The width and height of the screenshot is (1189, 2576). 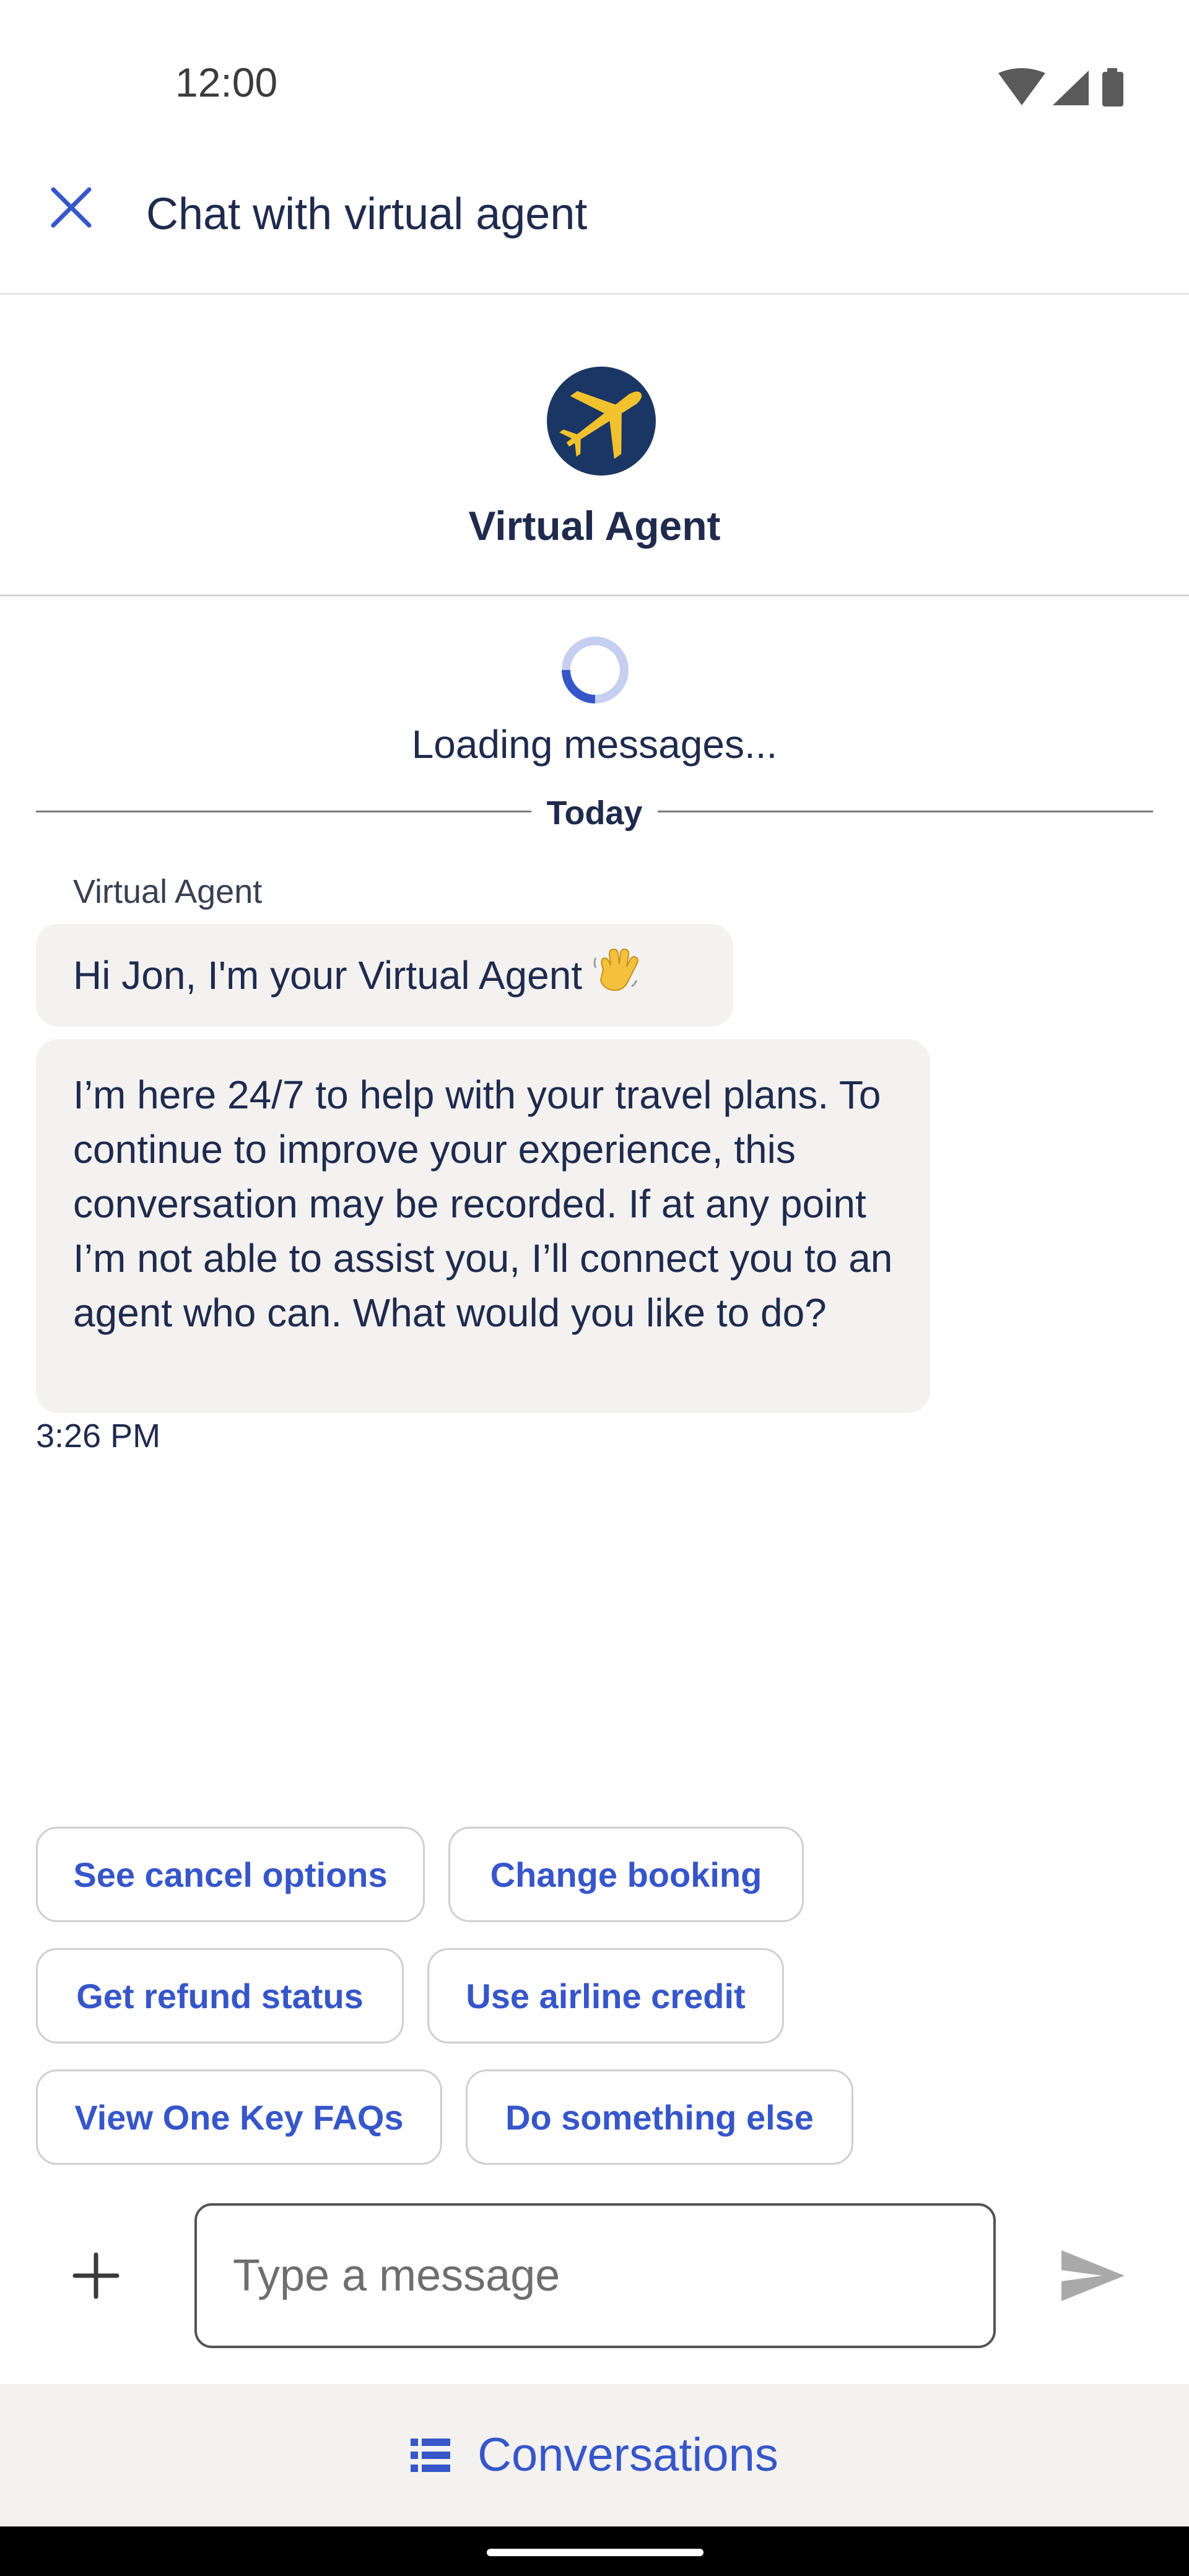 I want to click on message-input, so click(x=595, y=2275).